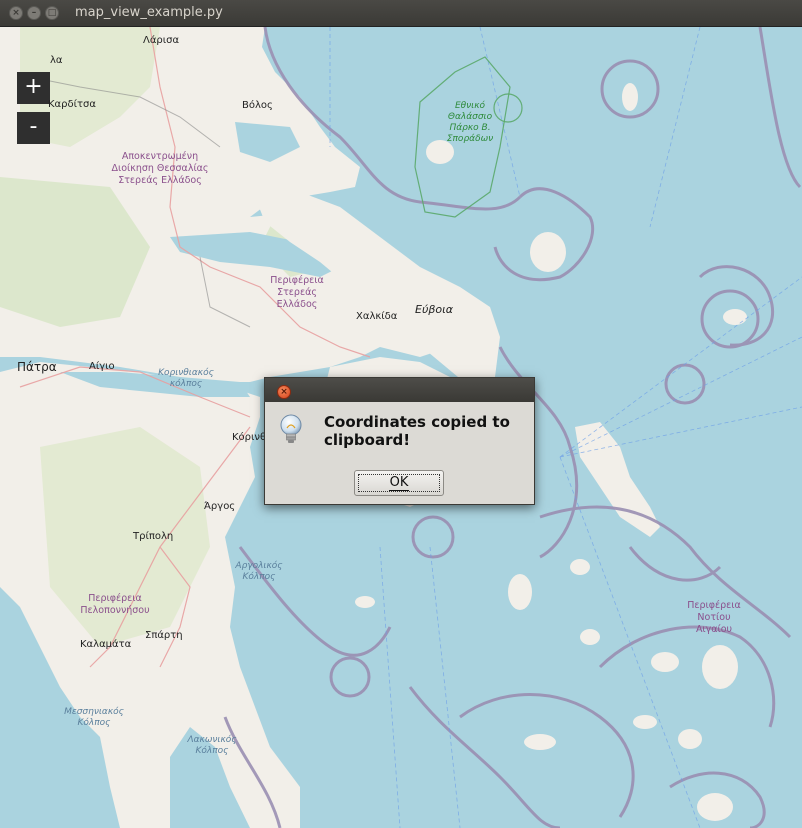 Image resolution: width=802 pixels, height=828 pixels. What do you see at coordinates (106, 644) in the screenshot?
I see `map-label-kalamata: Καλαμάτα` at bounding box center [106, 644].